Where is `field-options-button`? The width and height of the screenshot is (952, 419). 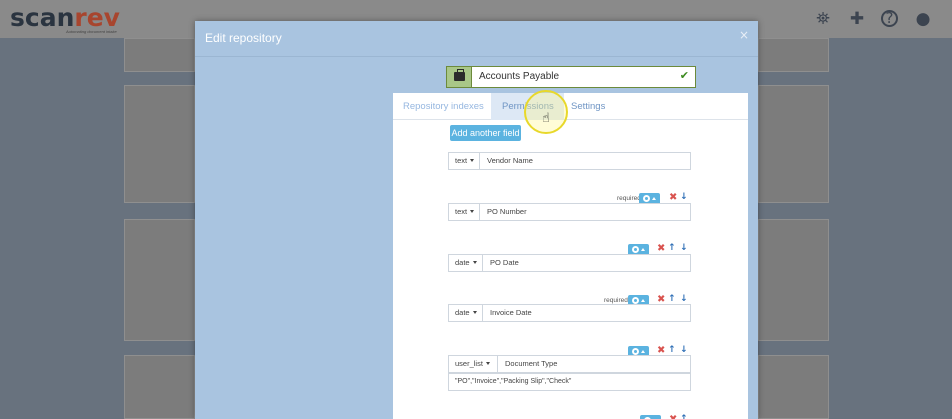
field-options-button is located at coordinates (650, 417).